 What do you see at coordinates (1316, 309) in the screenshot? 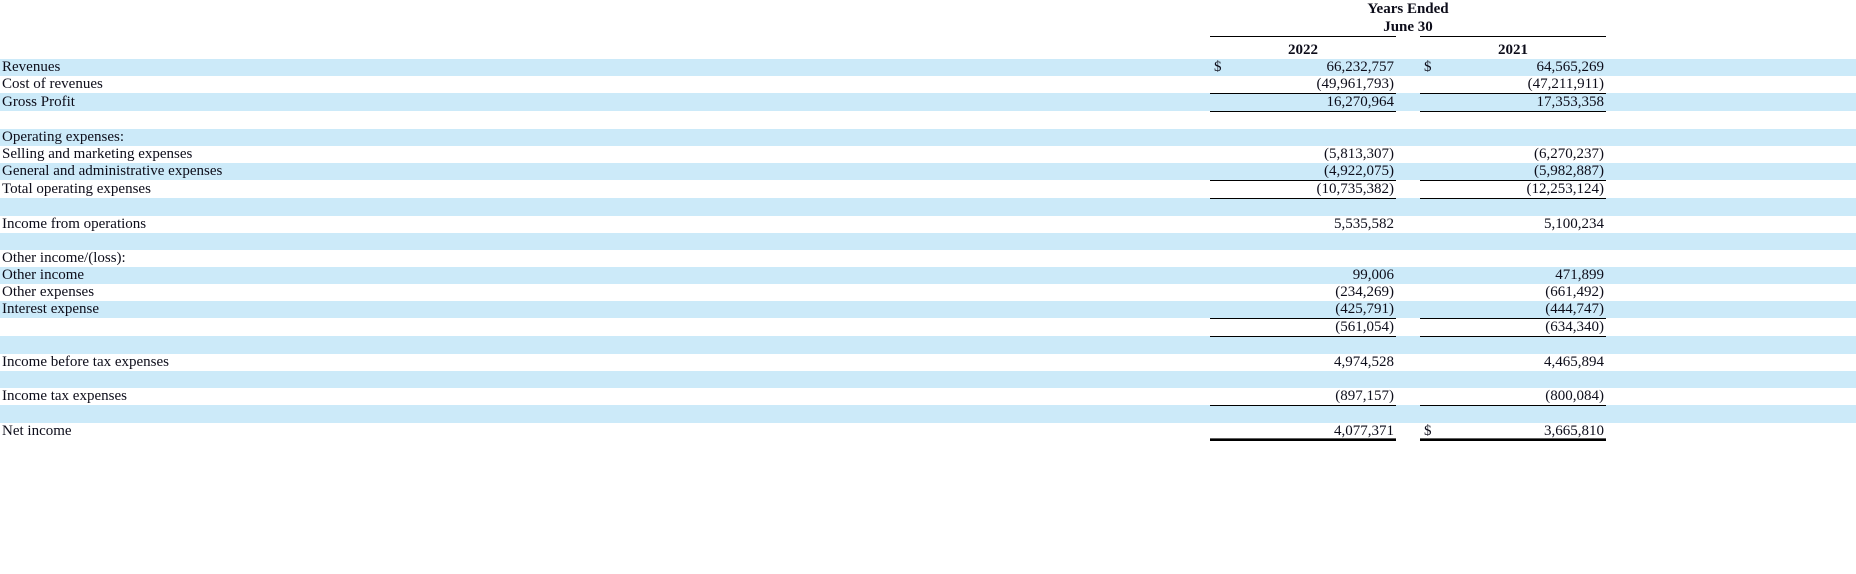
I see `value-2022: (425,791)` at bounding box center [1316, 309].